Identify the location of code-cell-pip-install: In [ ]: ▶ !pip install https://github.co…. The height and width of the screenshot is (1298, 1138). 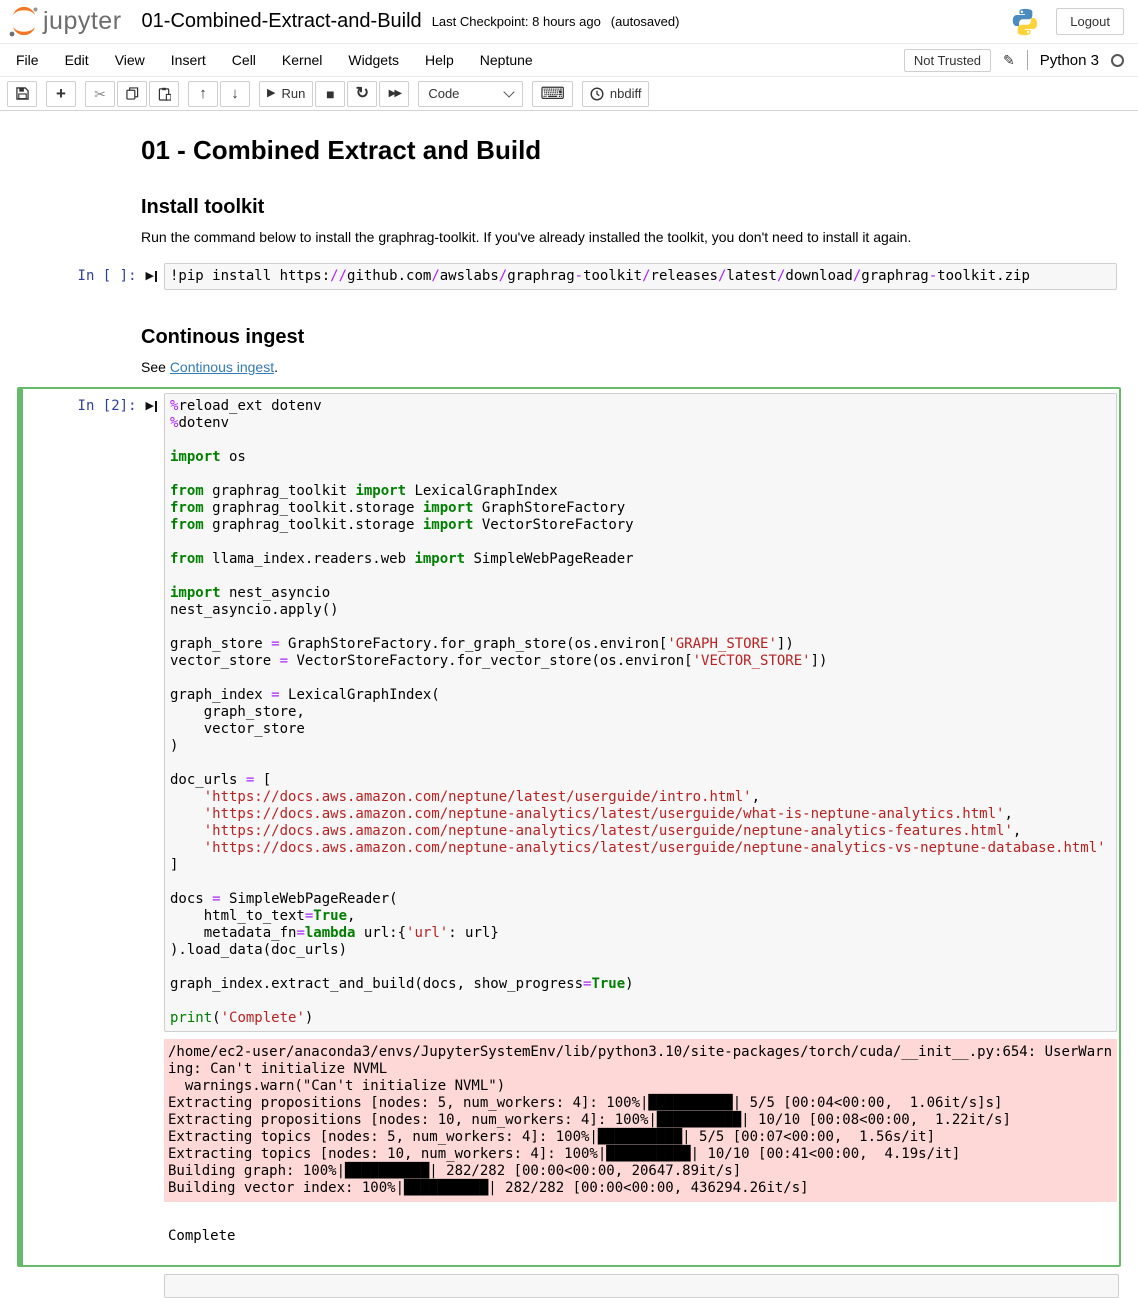
(569, 276).